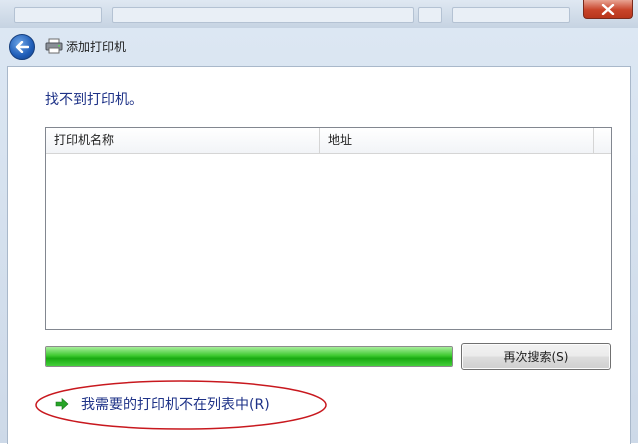  What do you see at coordinates (94, 100) in the screenshot?
I see `page-heading: 找不到打印机。` at bounding box center [94, 100].